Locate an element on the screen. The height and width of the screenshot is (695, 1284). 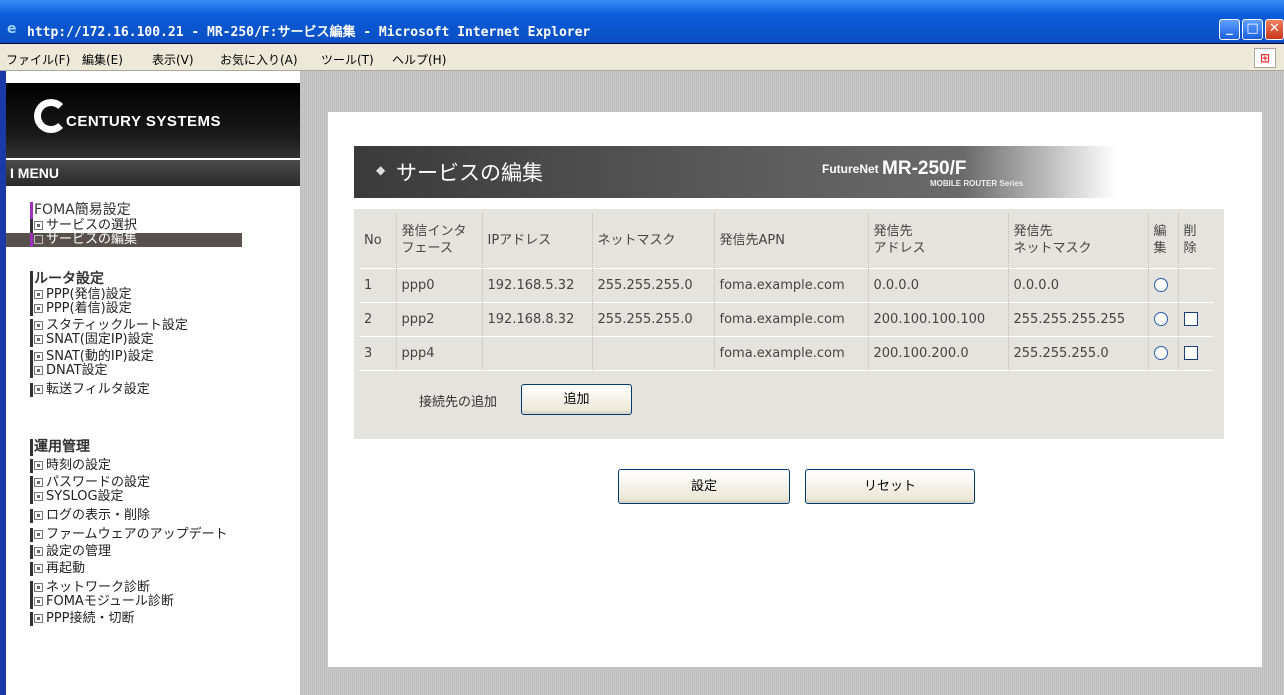
reset-button: リセット is located at coordinates (890, 486).